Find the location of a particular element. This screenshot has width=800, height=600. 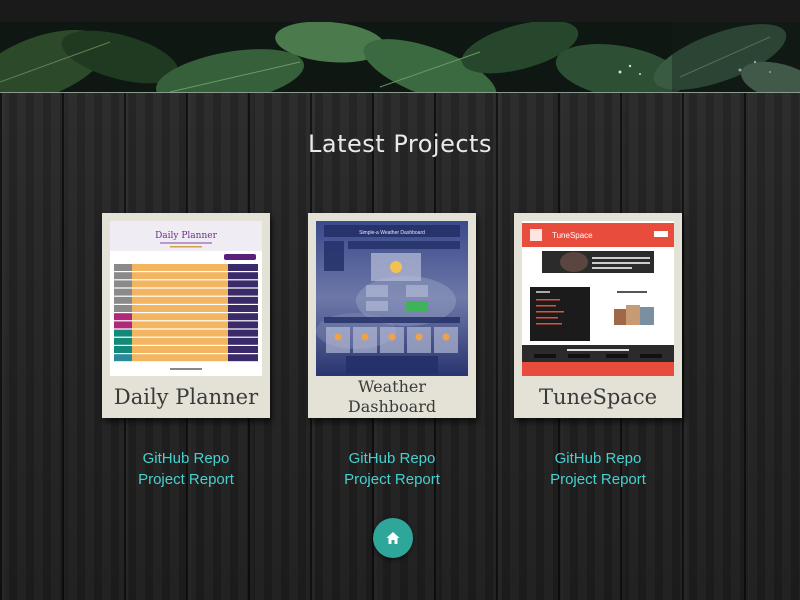

project-links-tunespace: GitHub Repo Project Report is located at coordinates (598, 469).